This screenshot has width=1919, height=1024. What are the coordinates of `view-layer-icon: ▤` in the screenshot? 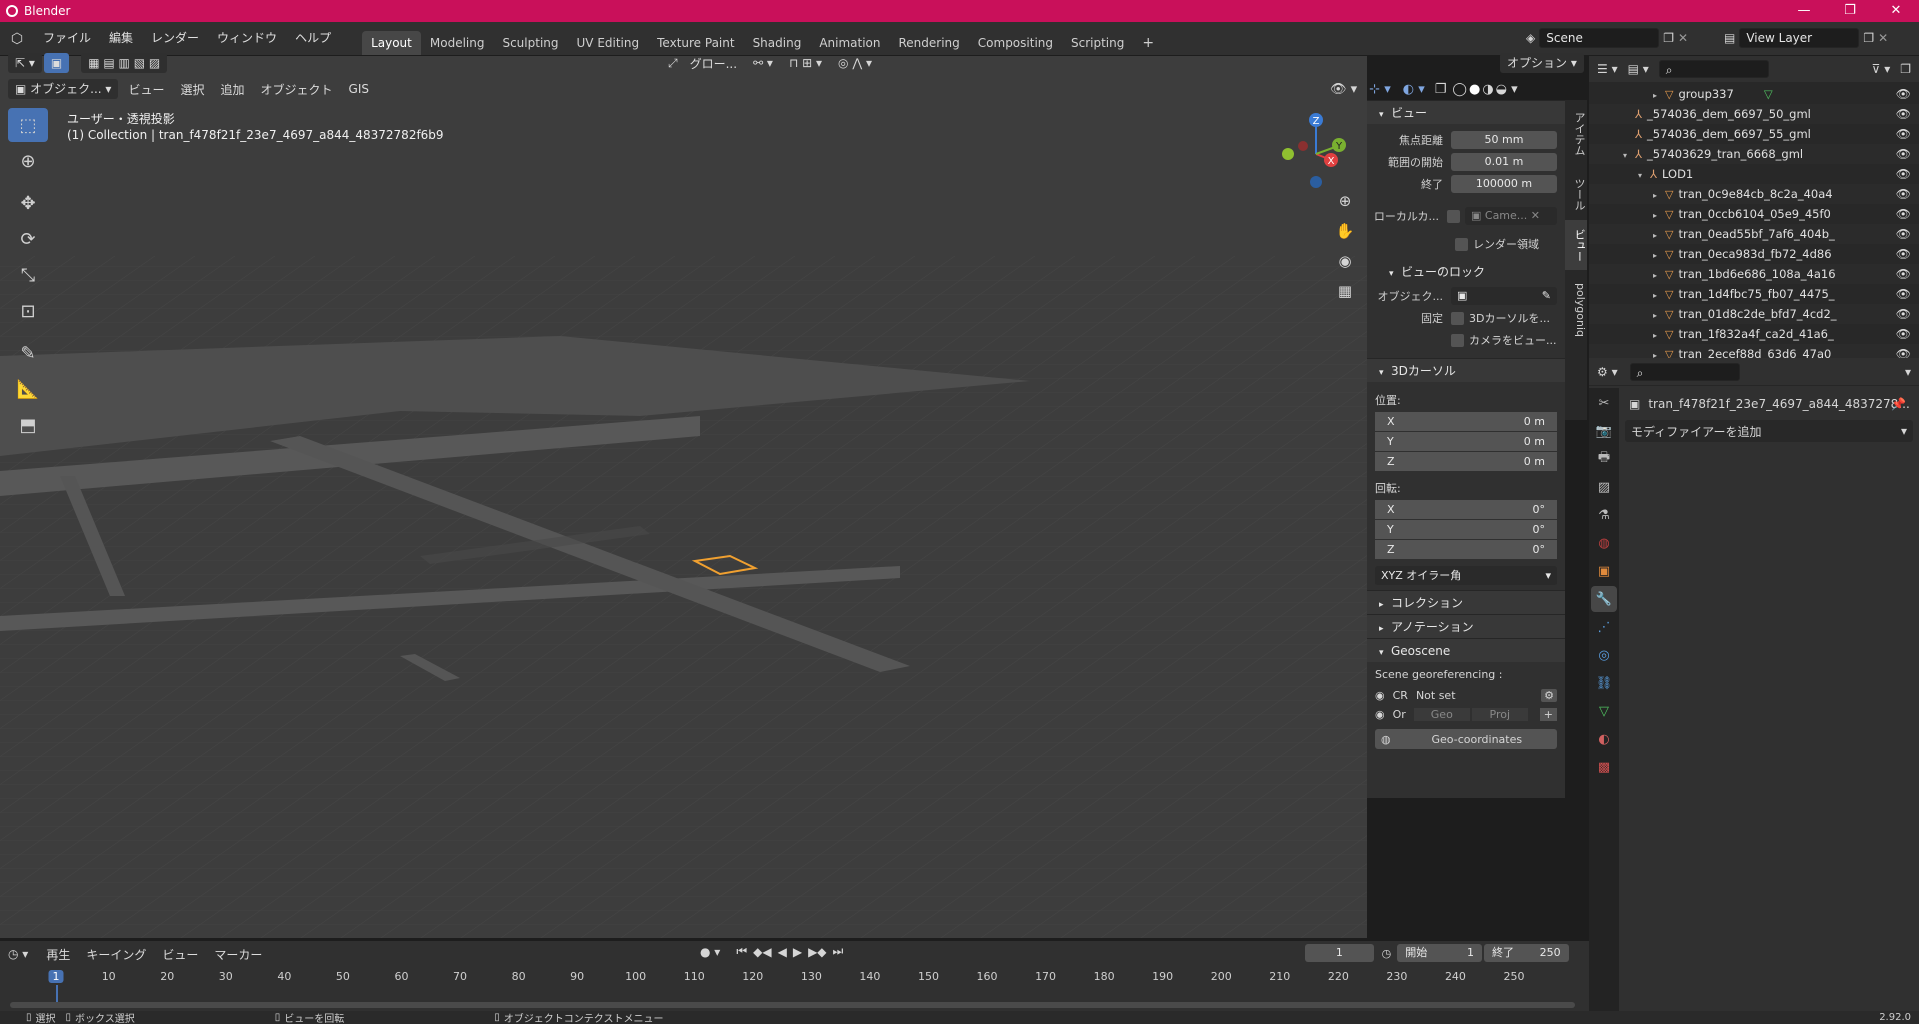 It's located at (1729, 38).